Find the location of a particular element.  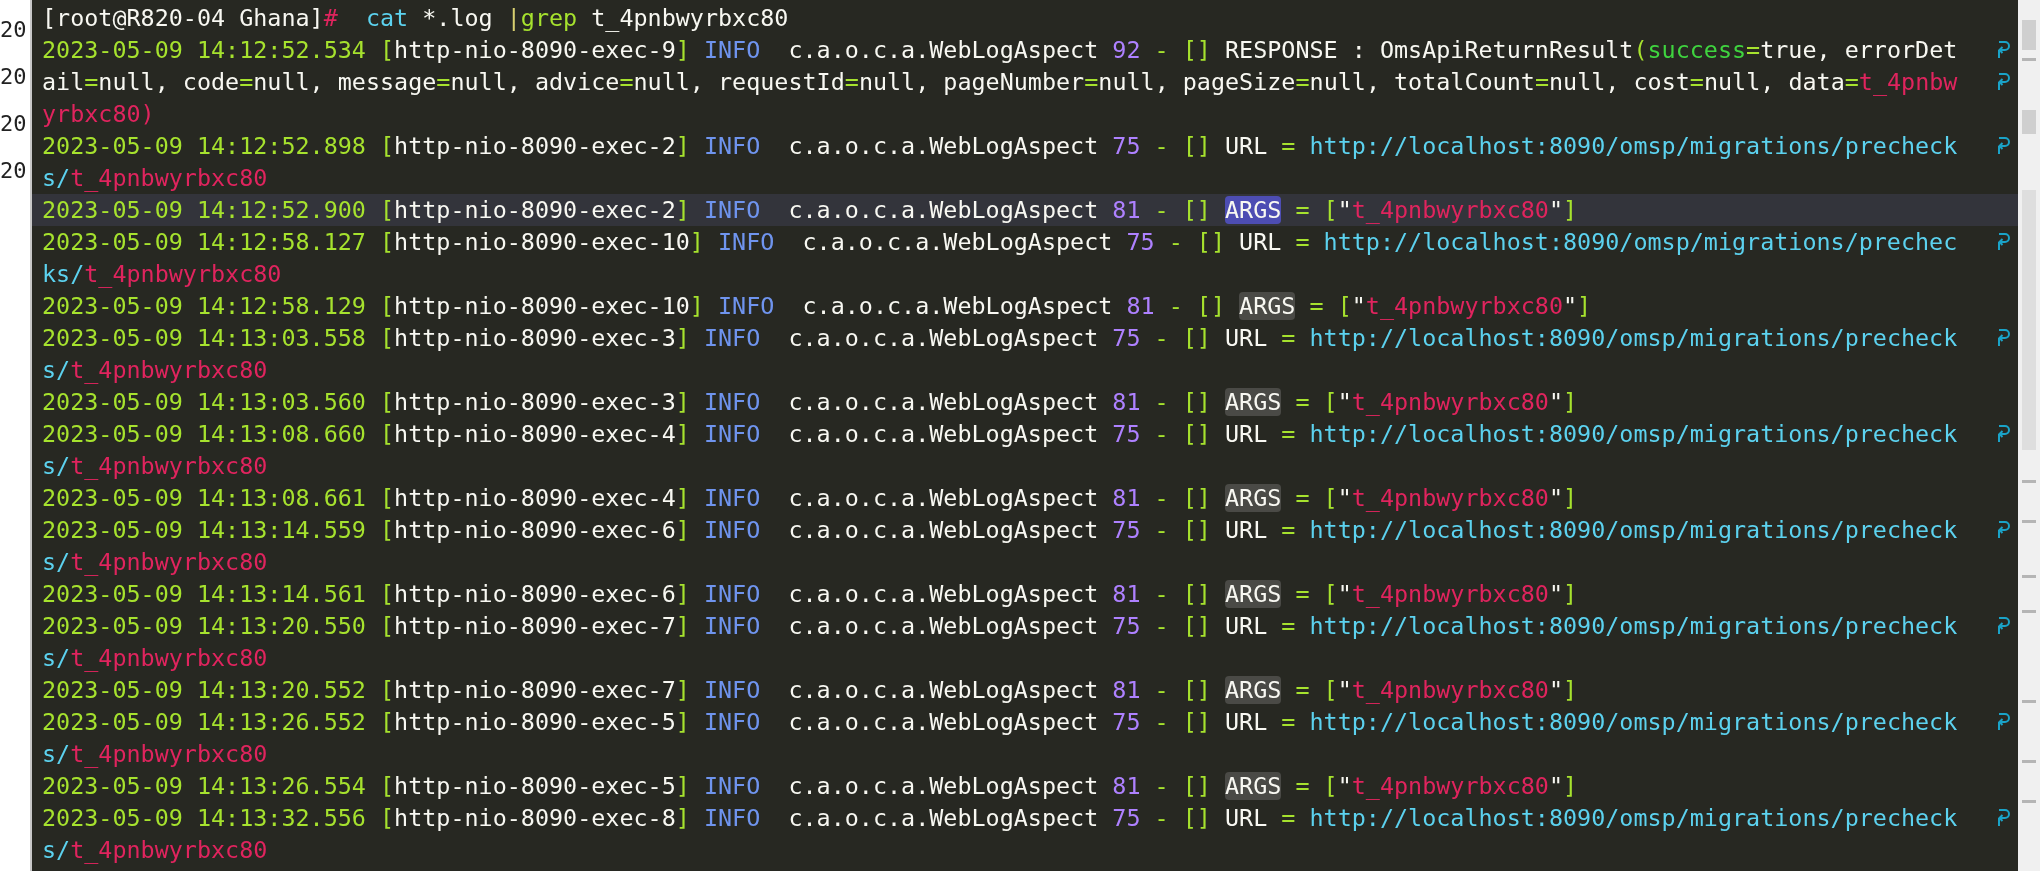

terminal-line: 2023-05-09 14:13:20.552 [http-nio-8090-exec-7] INFO c.a.o.c.a.WebLogAspect 81 - [] ARGS = ["t_4pnbwyrbxc80"] is located at coordinates (810, 690).